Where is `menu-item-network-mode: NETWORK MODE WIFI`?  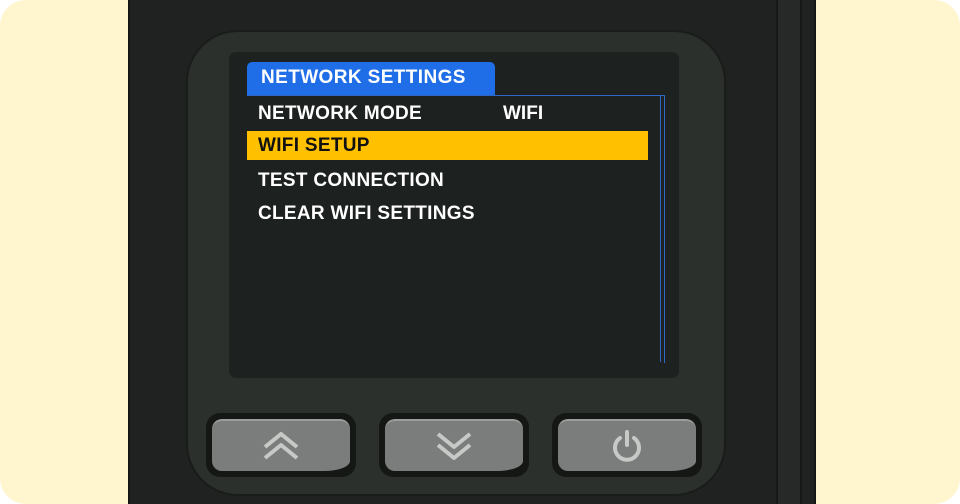 menu-item-network-mode: NETWORK MODE WIFI is located at coordinates (447, 113).